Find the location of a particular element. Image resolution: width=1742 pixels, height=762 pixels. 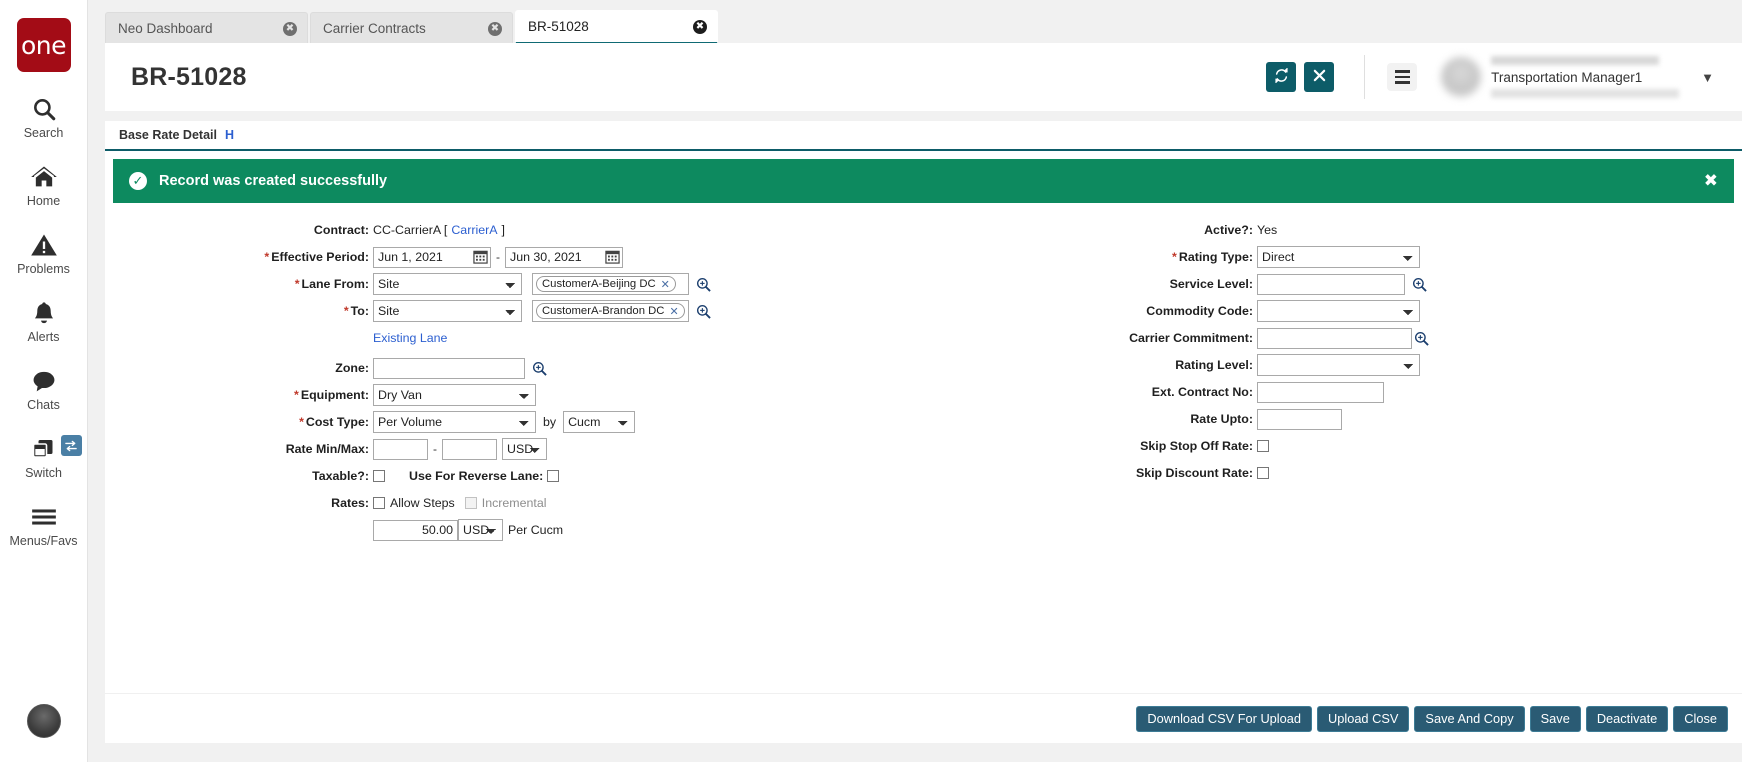

rate-max-input is located at coordinates (469, 449).